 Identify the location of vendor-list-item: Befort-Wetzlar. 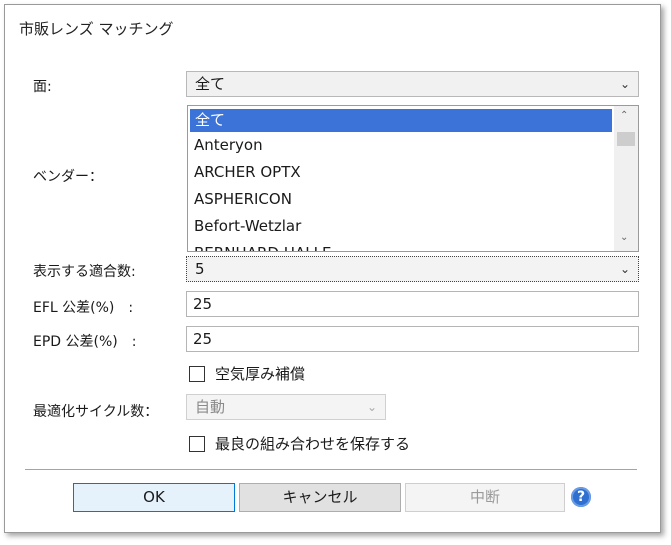
(413, 226).